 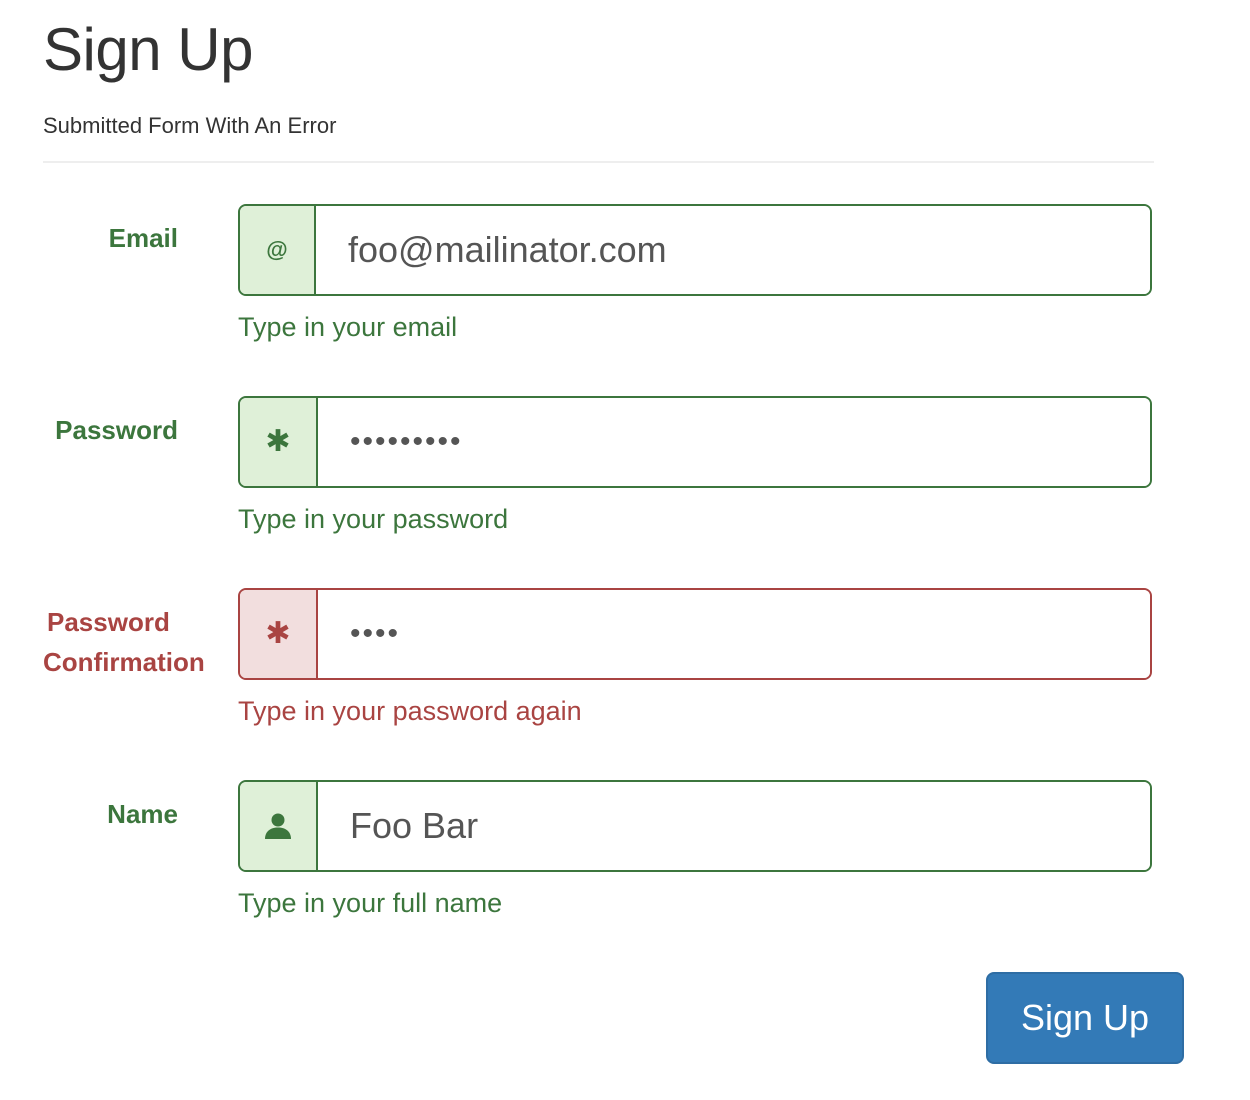 What do you see at coordinates (278, 250) in the screenshot?
I see `at-icon: @` at bounding box center [278, 250].